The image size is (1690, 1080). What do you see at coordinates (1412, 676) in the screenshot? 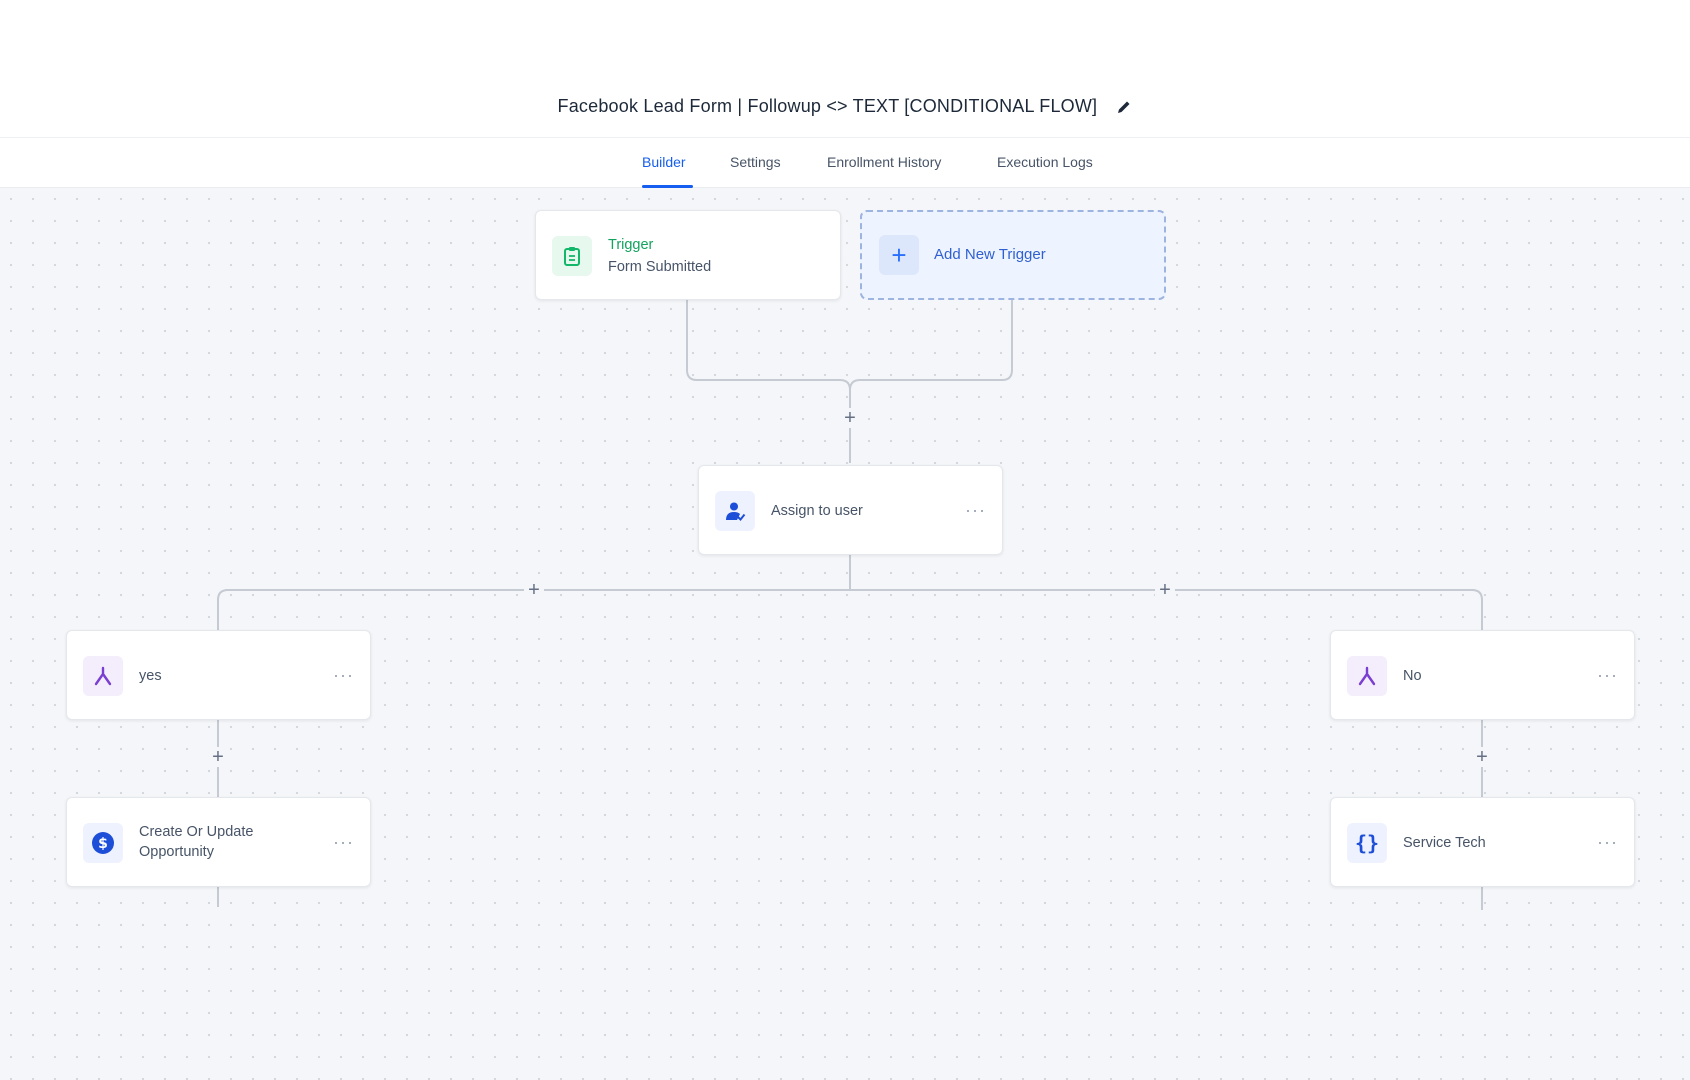
I see `branch-no-label: No` at bounding box center [1412, 676].